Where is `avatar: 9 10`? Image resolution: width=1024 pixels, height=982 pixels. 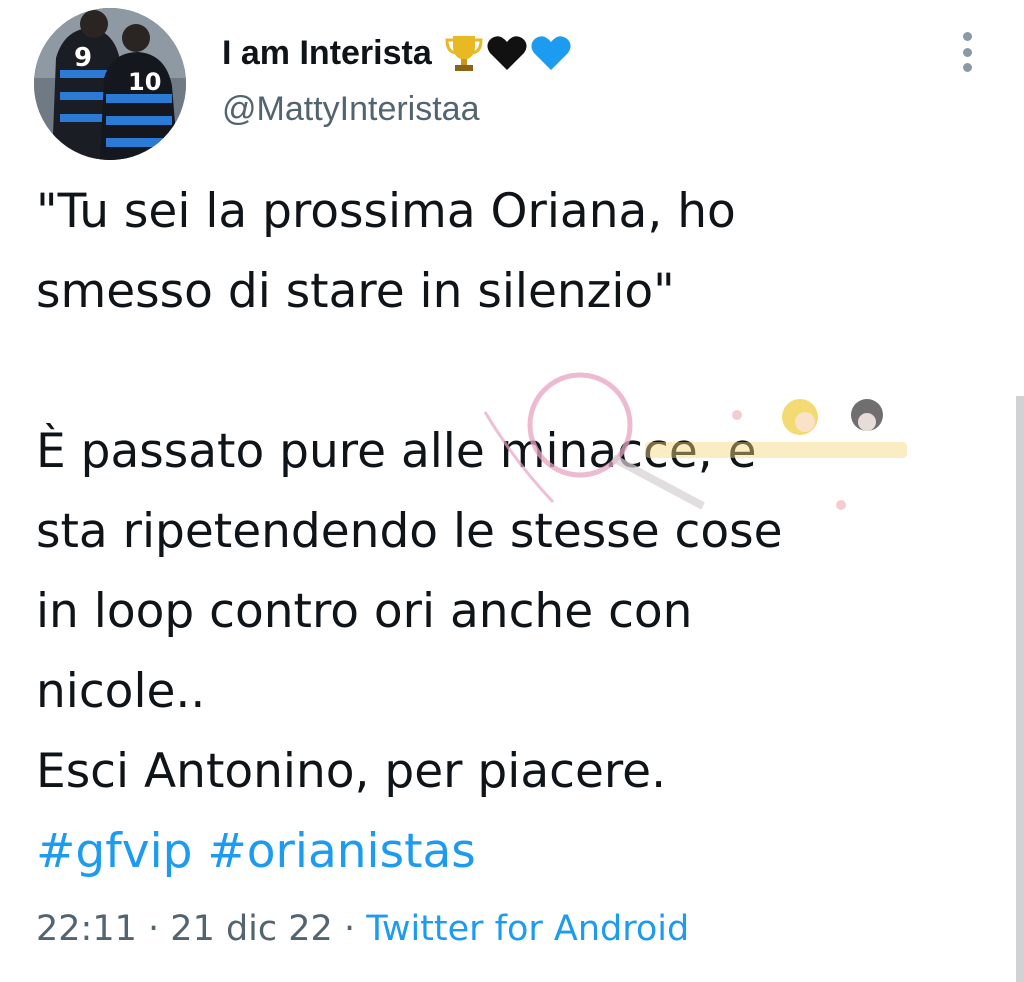 avatar: 9 10 is located at coordinates (110, 84).